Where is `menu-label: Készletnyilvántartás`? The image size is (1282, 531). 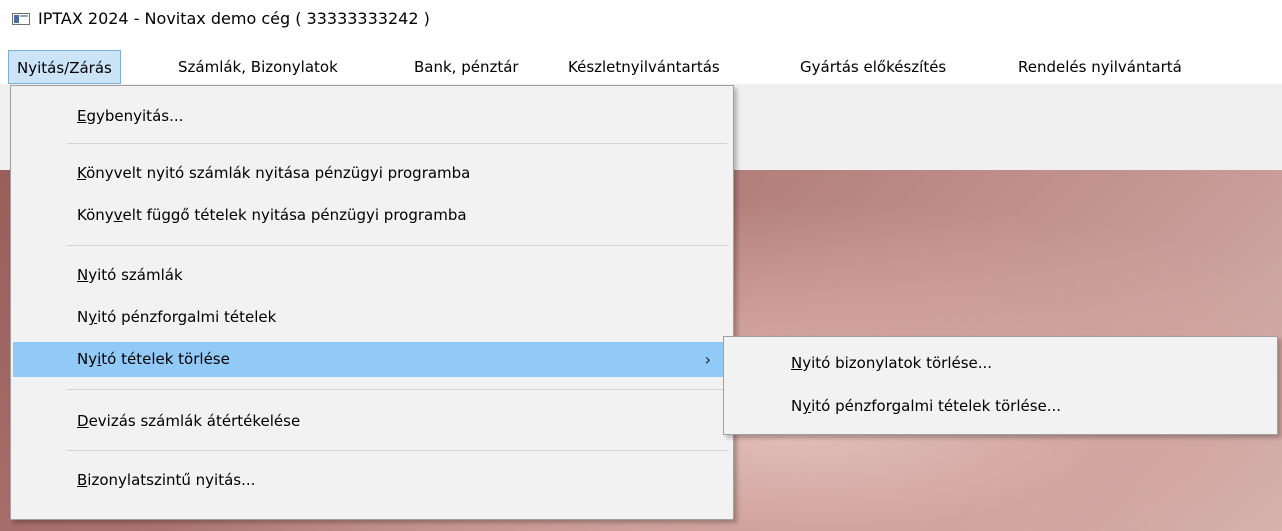 menu-label: Készletnyilvántartás is located at coordinates (644, 67).